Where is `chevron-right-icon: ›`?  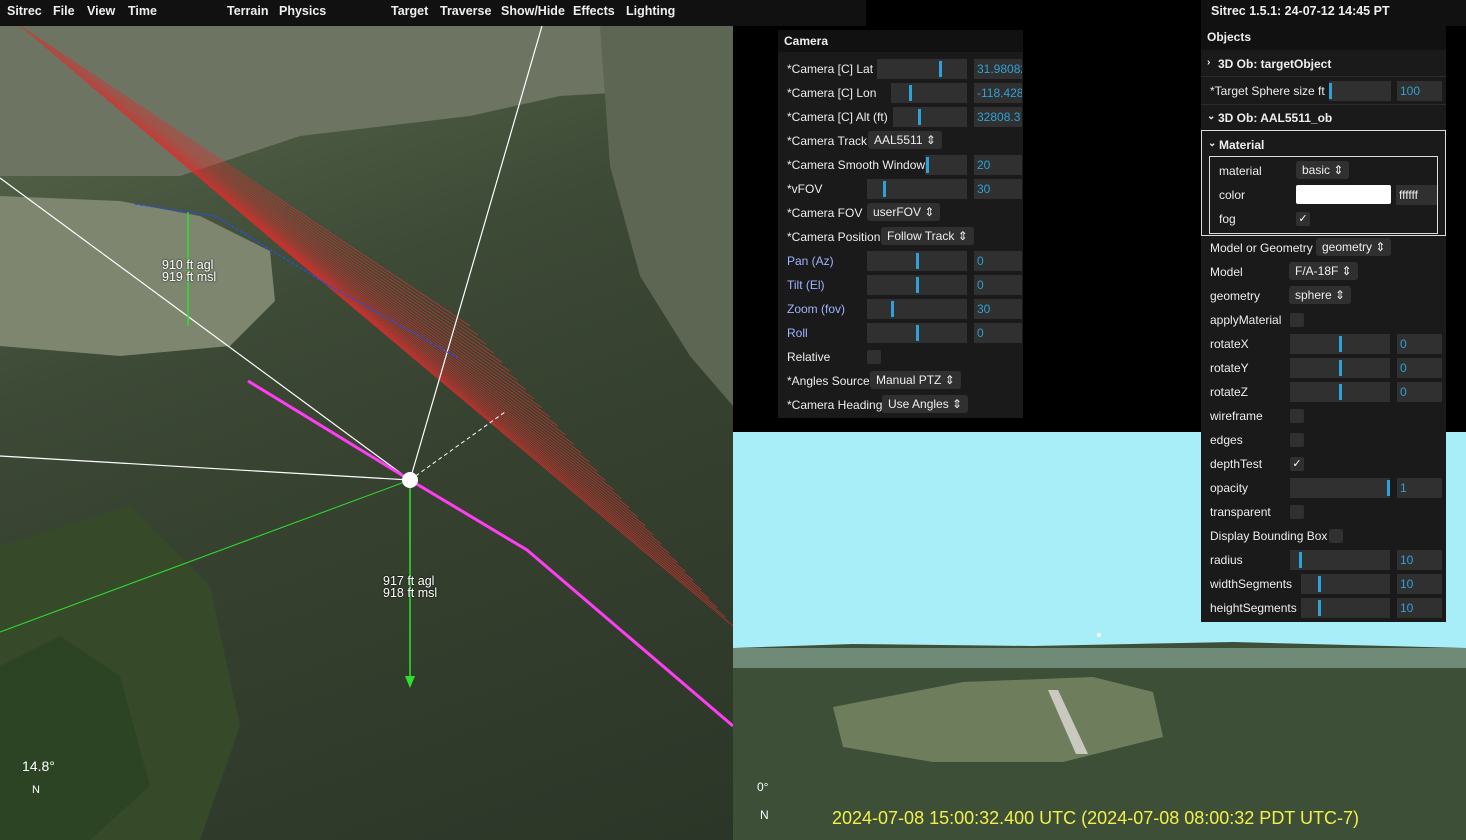 chevron-right-icon: › is located at coordinates (1209, 62).